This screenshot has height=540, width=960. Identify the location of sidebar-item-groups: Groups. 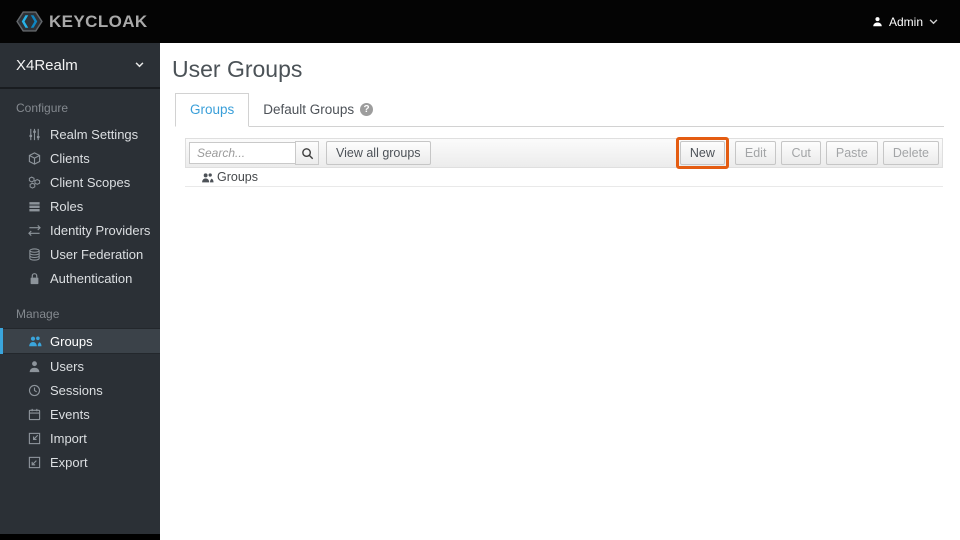
(80, 341).